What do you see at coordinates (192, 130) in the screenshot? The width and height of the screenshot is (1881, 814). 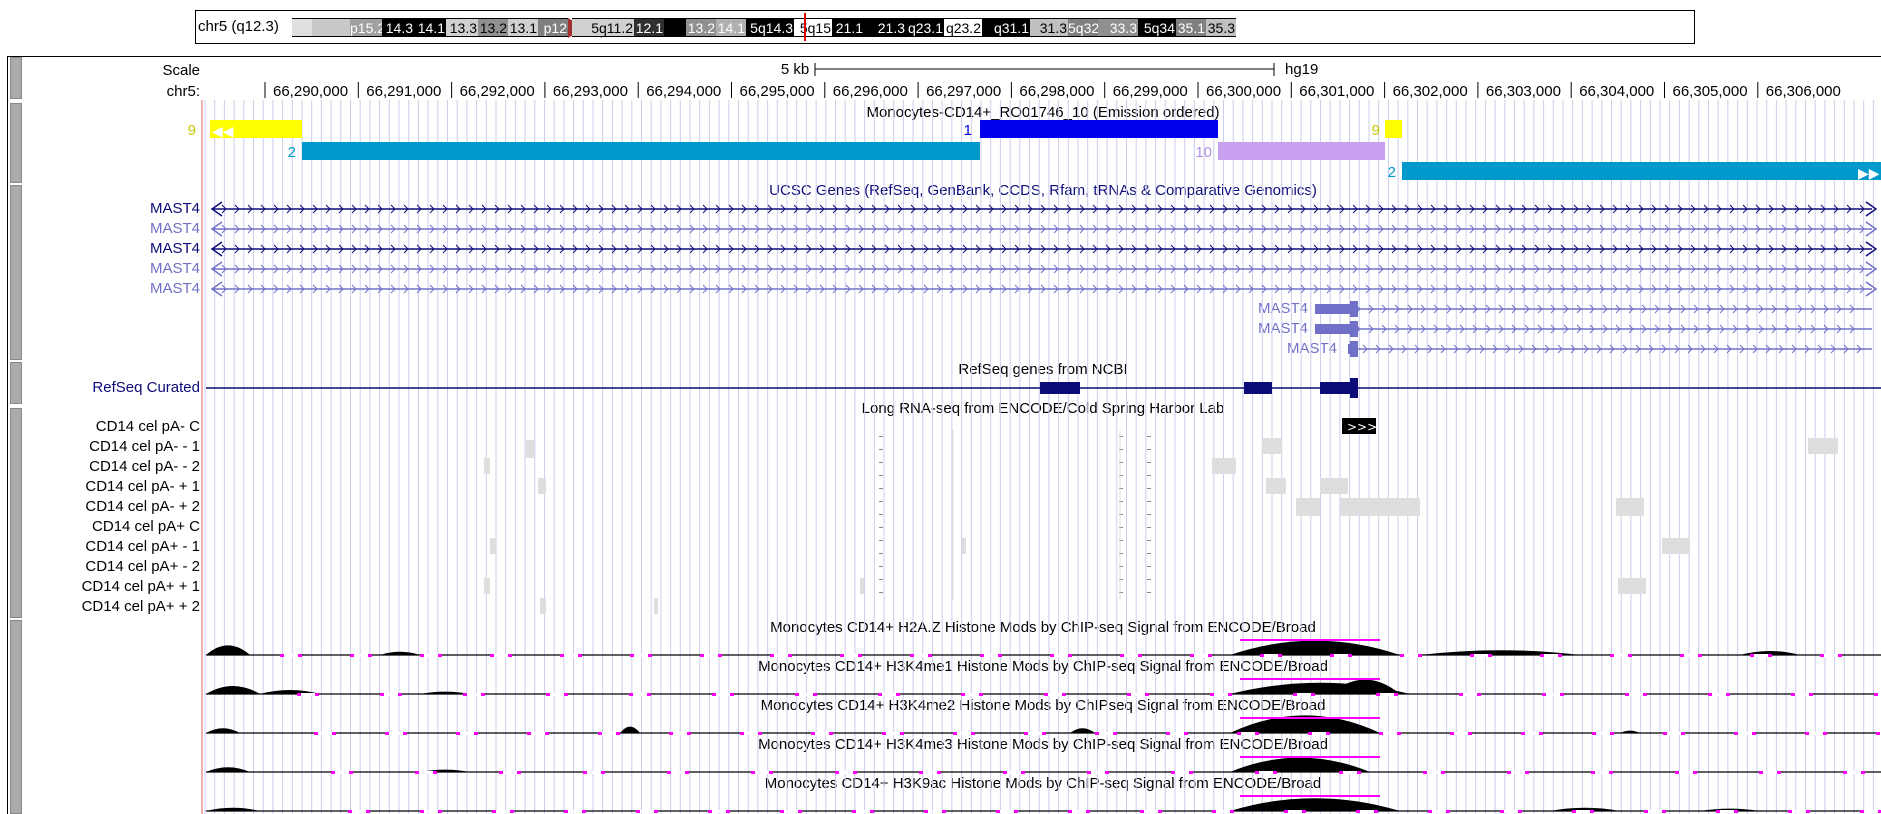 I see `chromhmm-state-label: 9` at bounding box center [192, 130].